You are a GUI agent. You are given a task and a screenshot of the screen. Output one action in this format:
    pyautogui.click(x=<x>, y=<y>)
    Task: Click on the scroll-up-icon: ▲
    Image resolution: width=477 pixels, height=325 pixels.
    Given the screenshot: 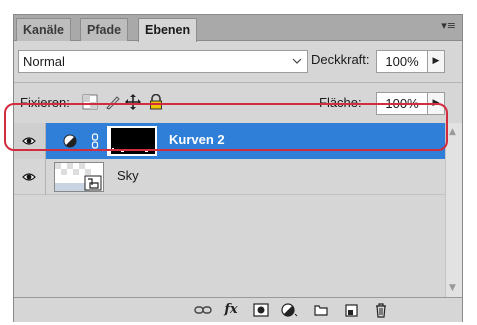 What is the action you would take?
    pyautogui.click(x=452, y=132)
    